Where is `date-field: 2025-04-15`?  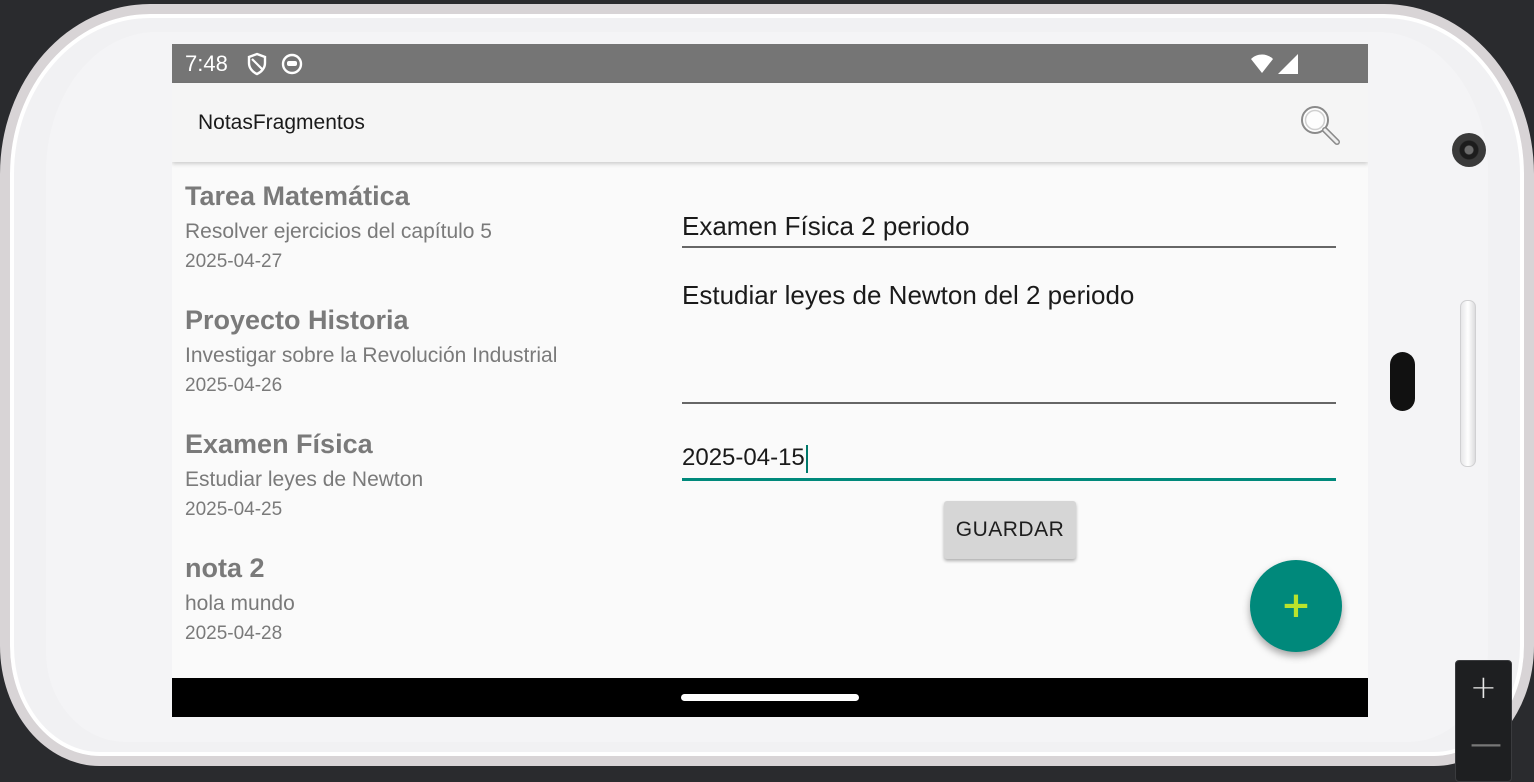 date-field: 2025-04-15 is located at coordinates (1009, 459).